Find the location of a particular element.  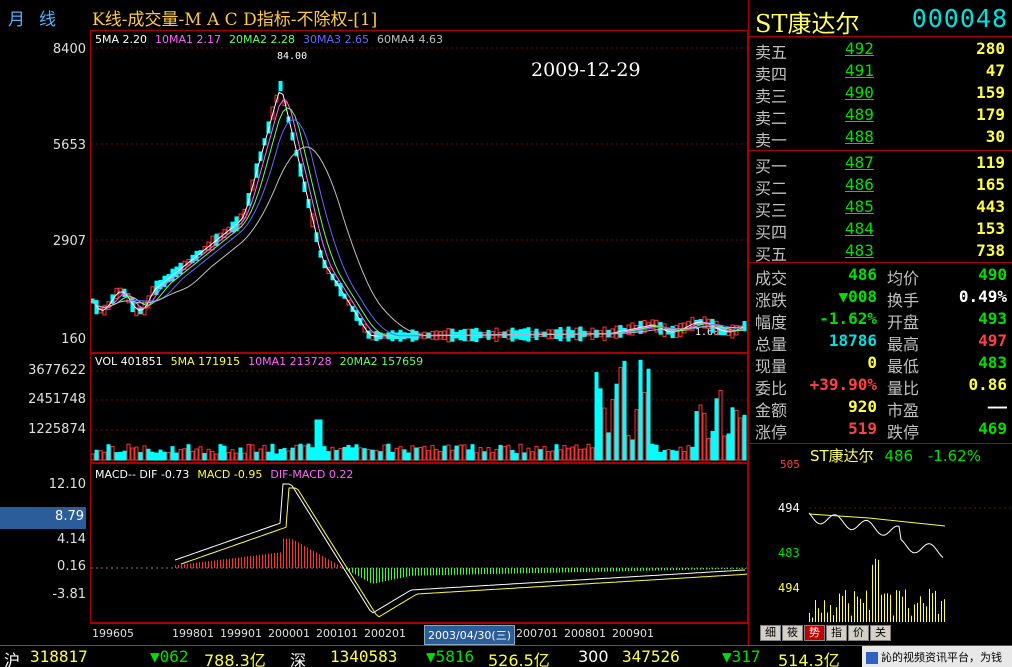

tab-3: 指 is located at coordinates (836, 633).